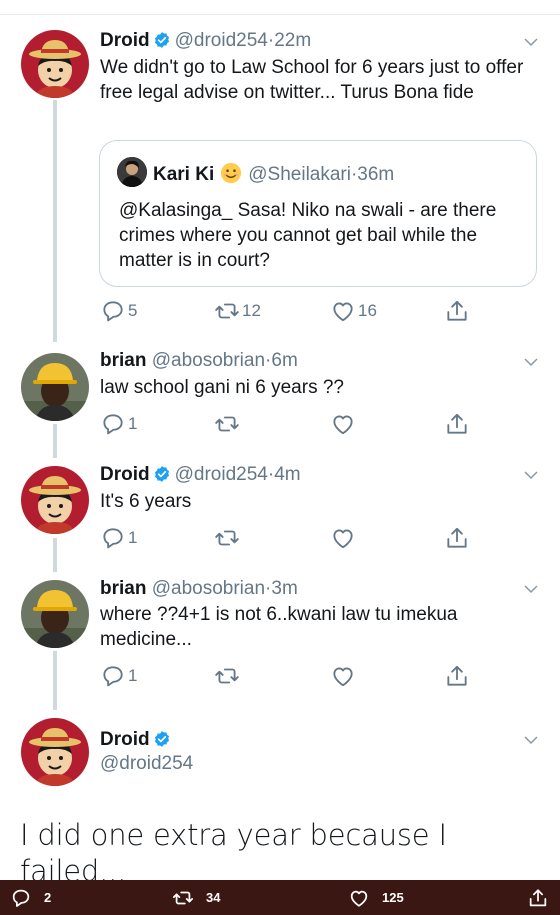 This screenshot has height=915, width=560. I want to click on tweet-header: Droid @droid254·22m, so click(205, 41).